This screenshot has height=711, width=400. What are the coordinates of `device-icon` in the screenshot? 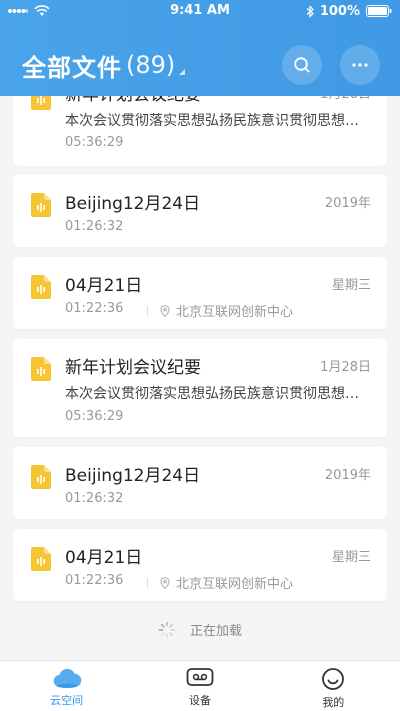 It's located at (200, 677).